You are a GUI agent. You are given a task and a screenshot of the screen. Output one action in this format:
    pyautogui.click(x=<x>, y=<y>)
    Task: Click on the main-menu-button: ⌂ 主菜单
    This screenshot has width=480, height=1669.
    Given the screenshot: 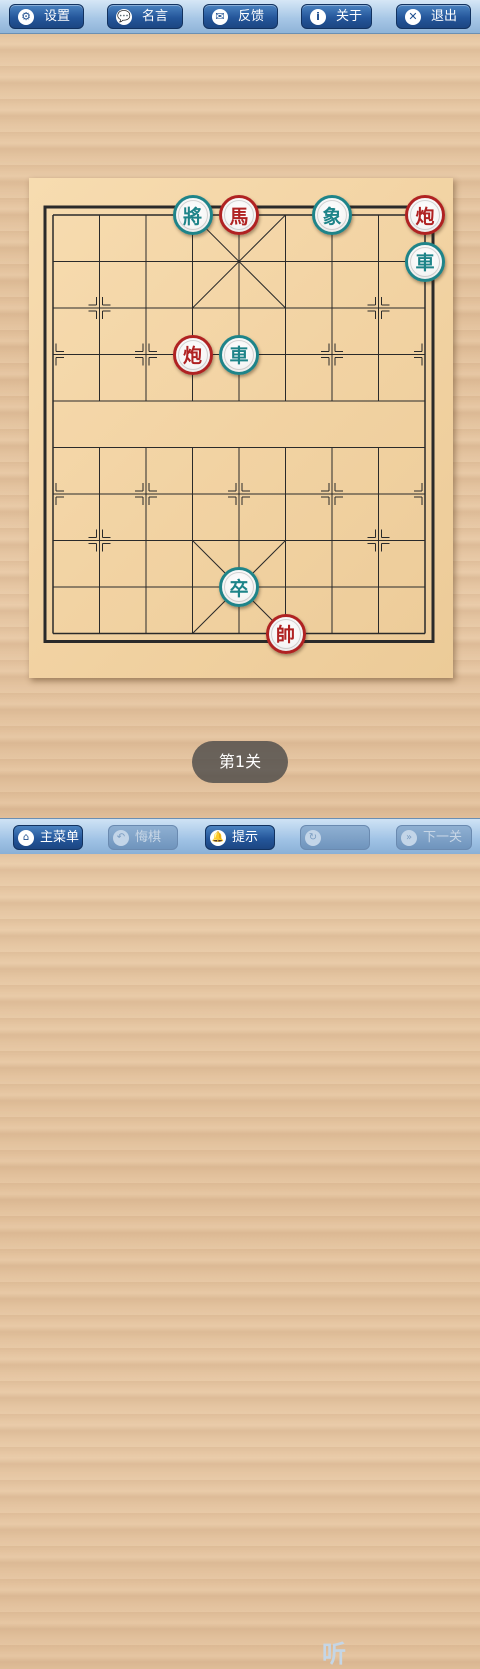 What is the action you would take?
    pyautogui.click(x=48, y=837)
    